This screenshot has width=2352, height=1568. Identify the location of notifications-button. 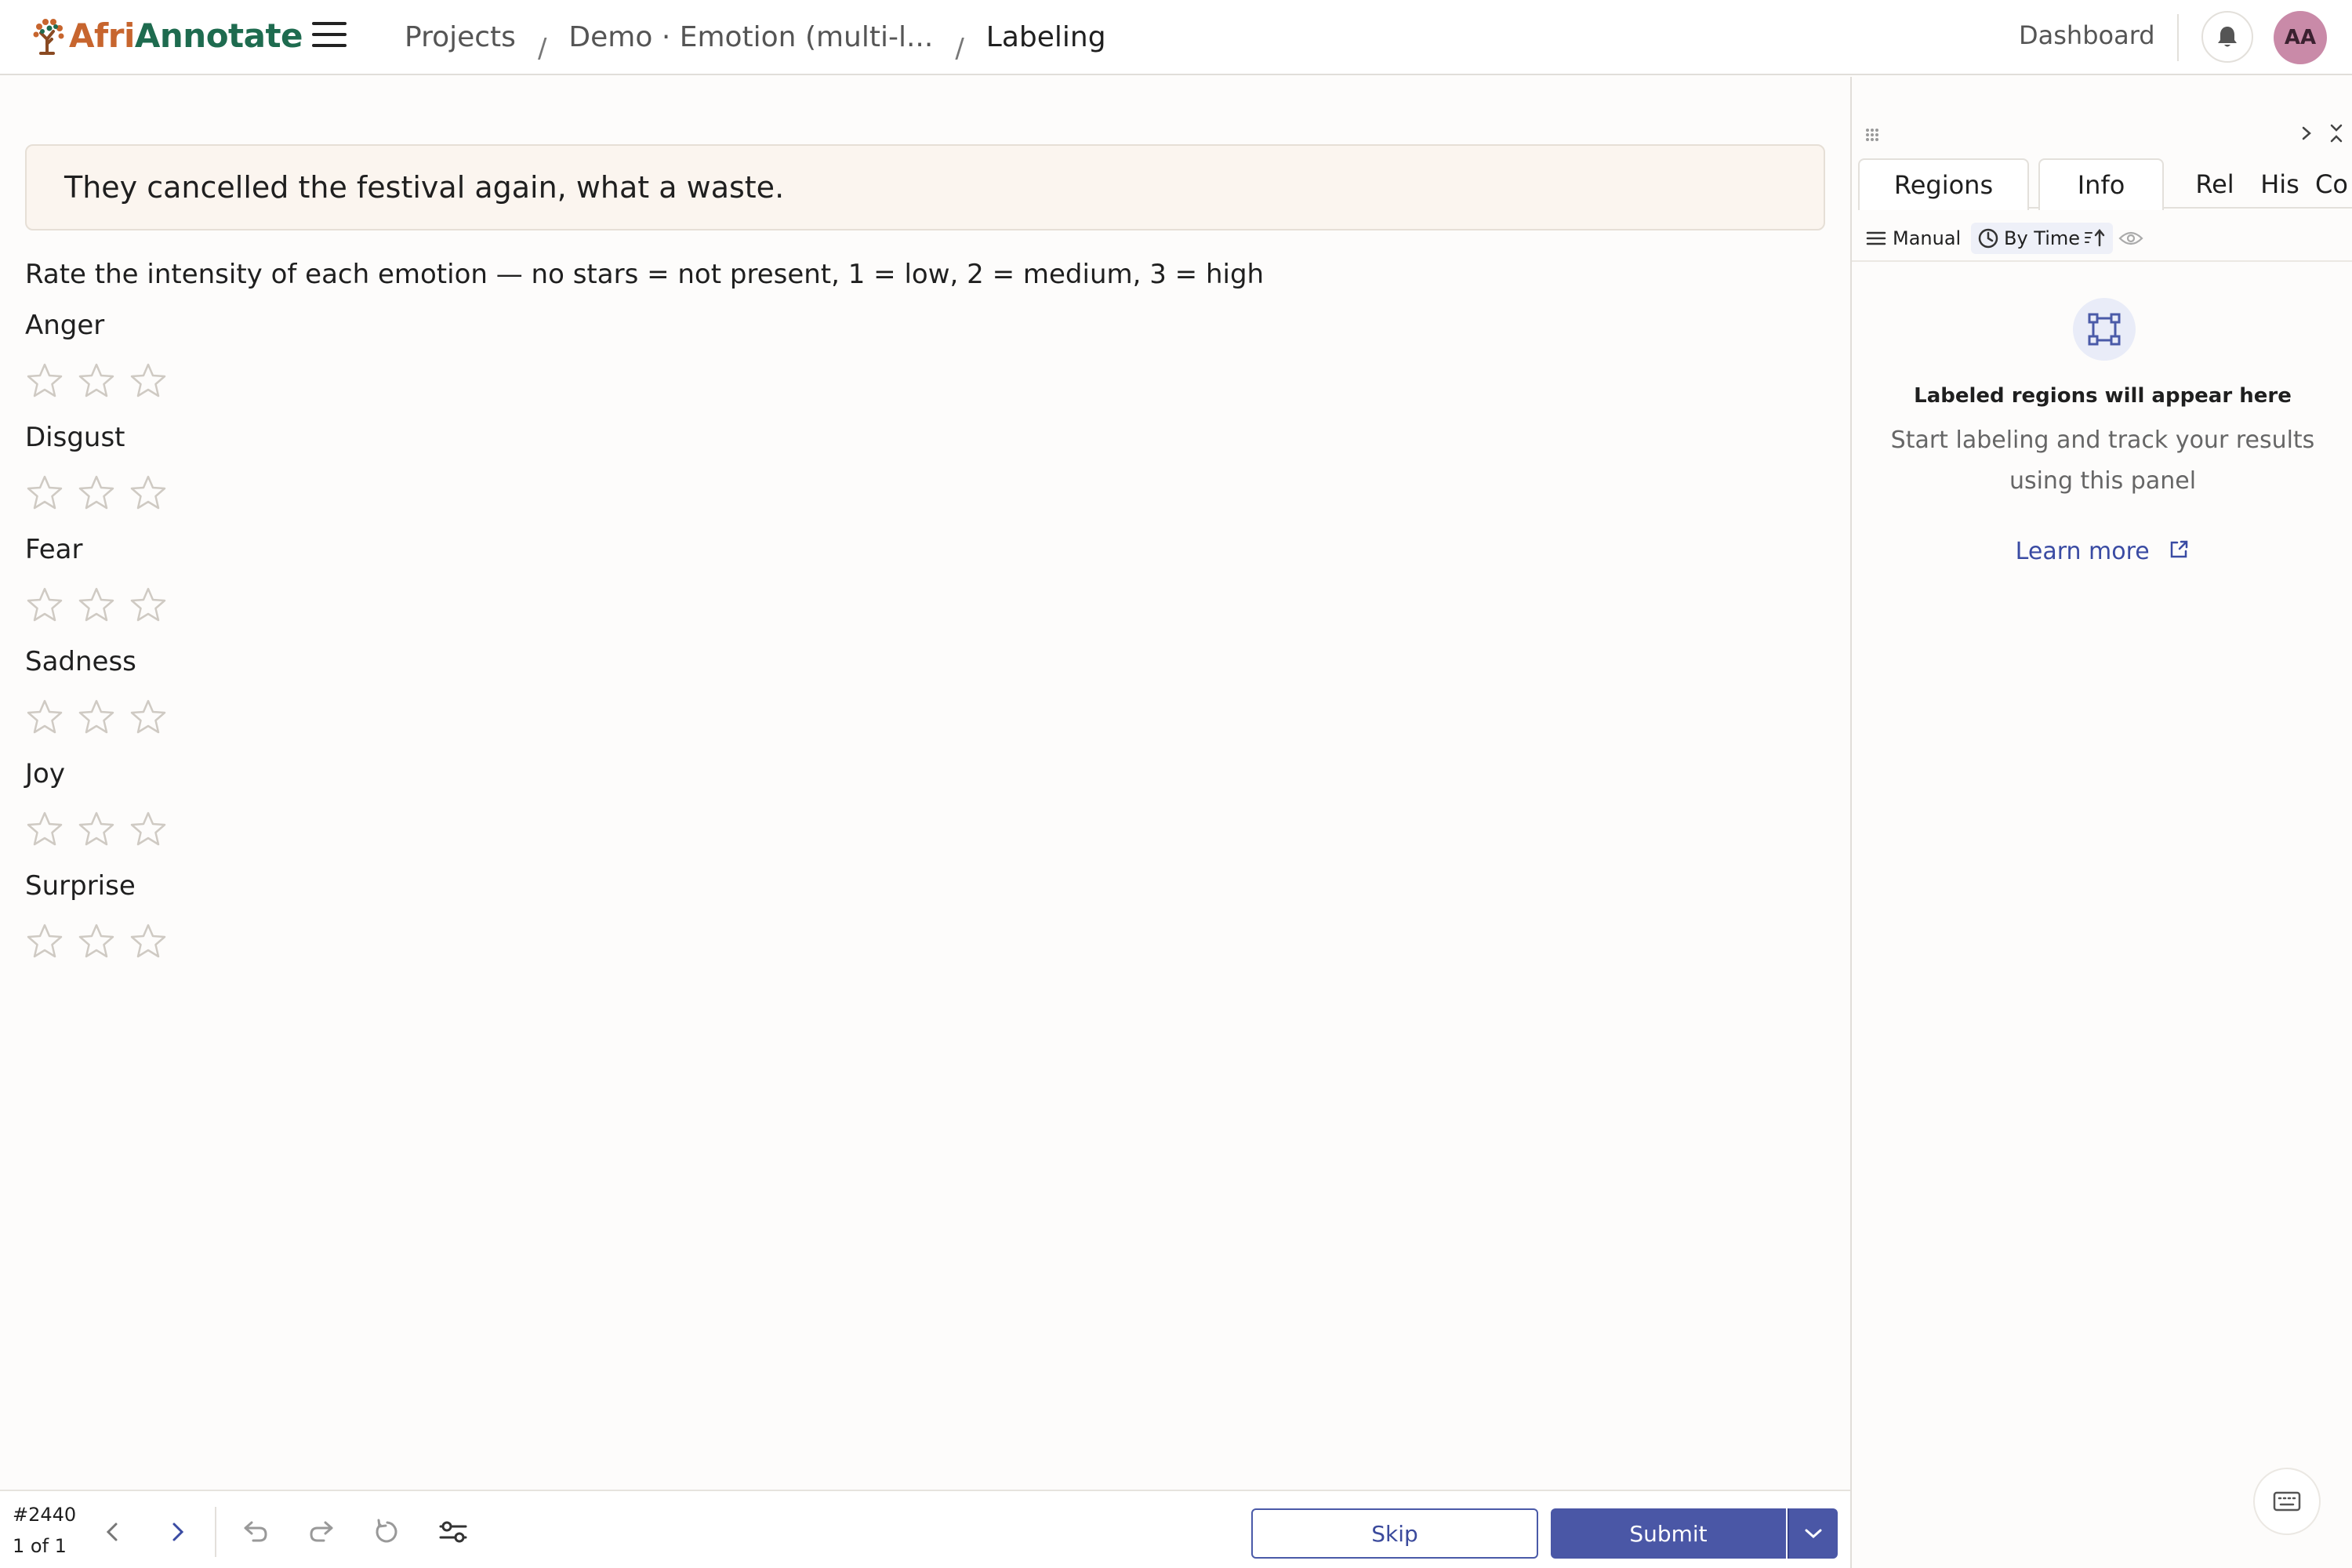
(2227, 37).